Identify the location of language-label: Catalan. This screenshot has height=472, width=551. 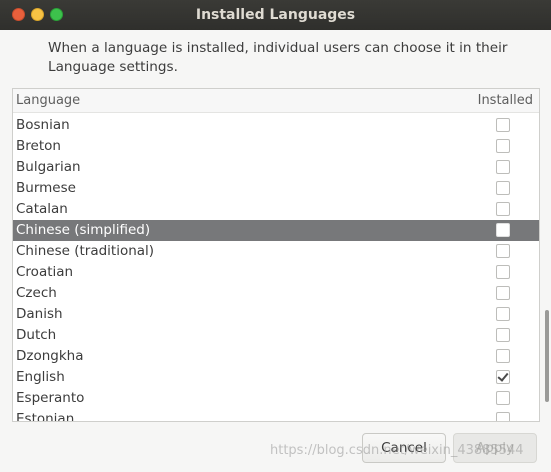
(42, 209).